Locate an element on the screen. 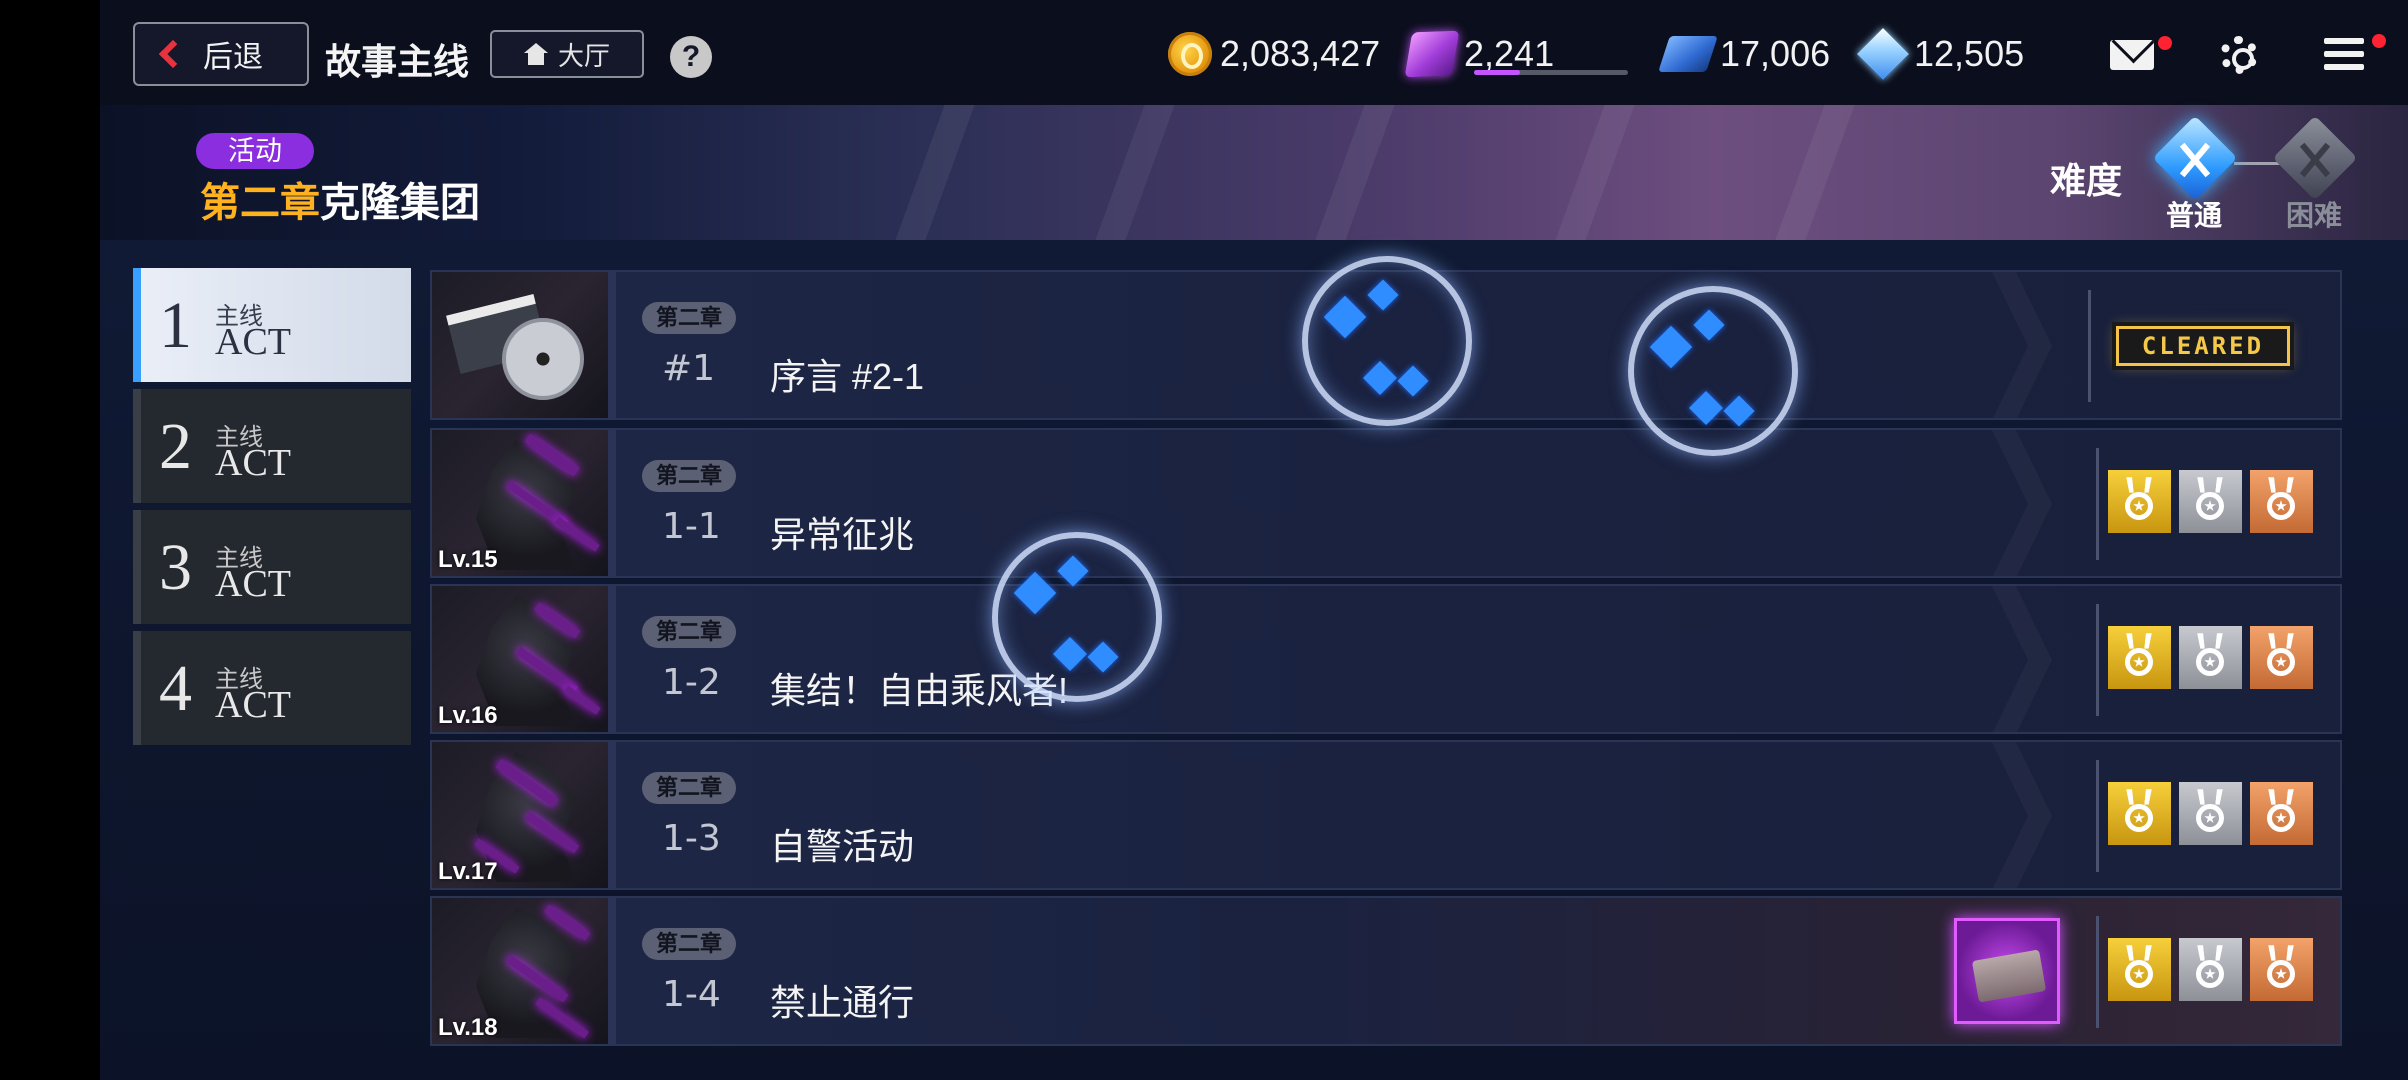  stage-row-1-4: Lv.18 第二章 1-4 禁止通行 is located at coordinates (1386, 971).